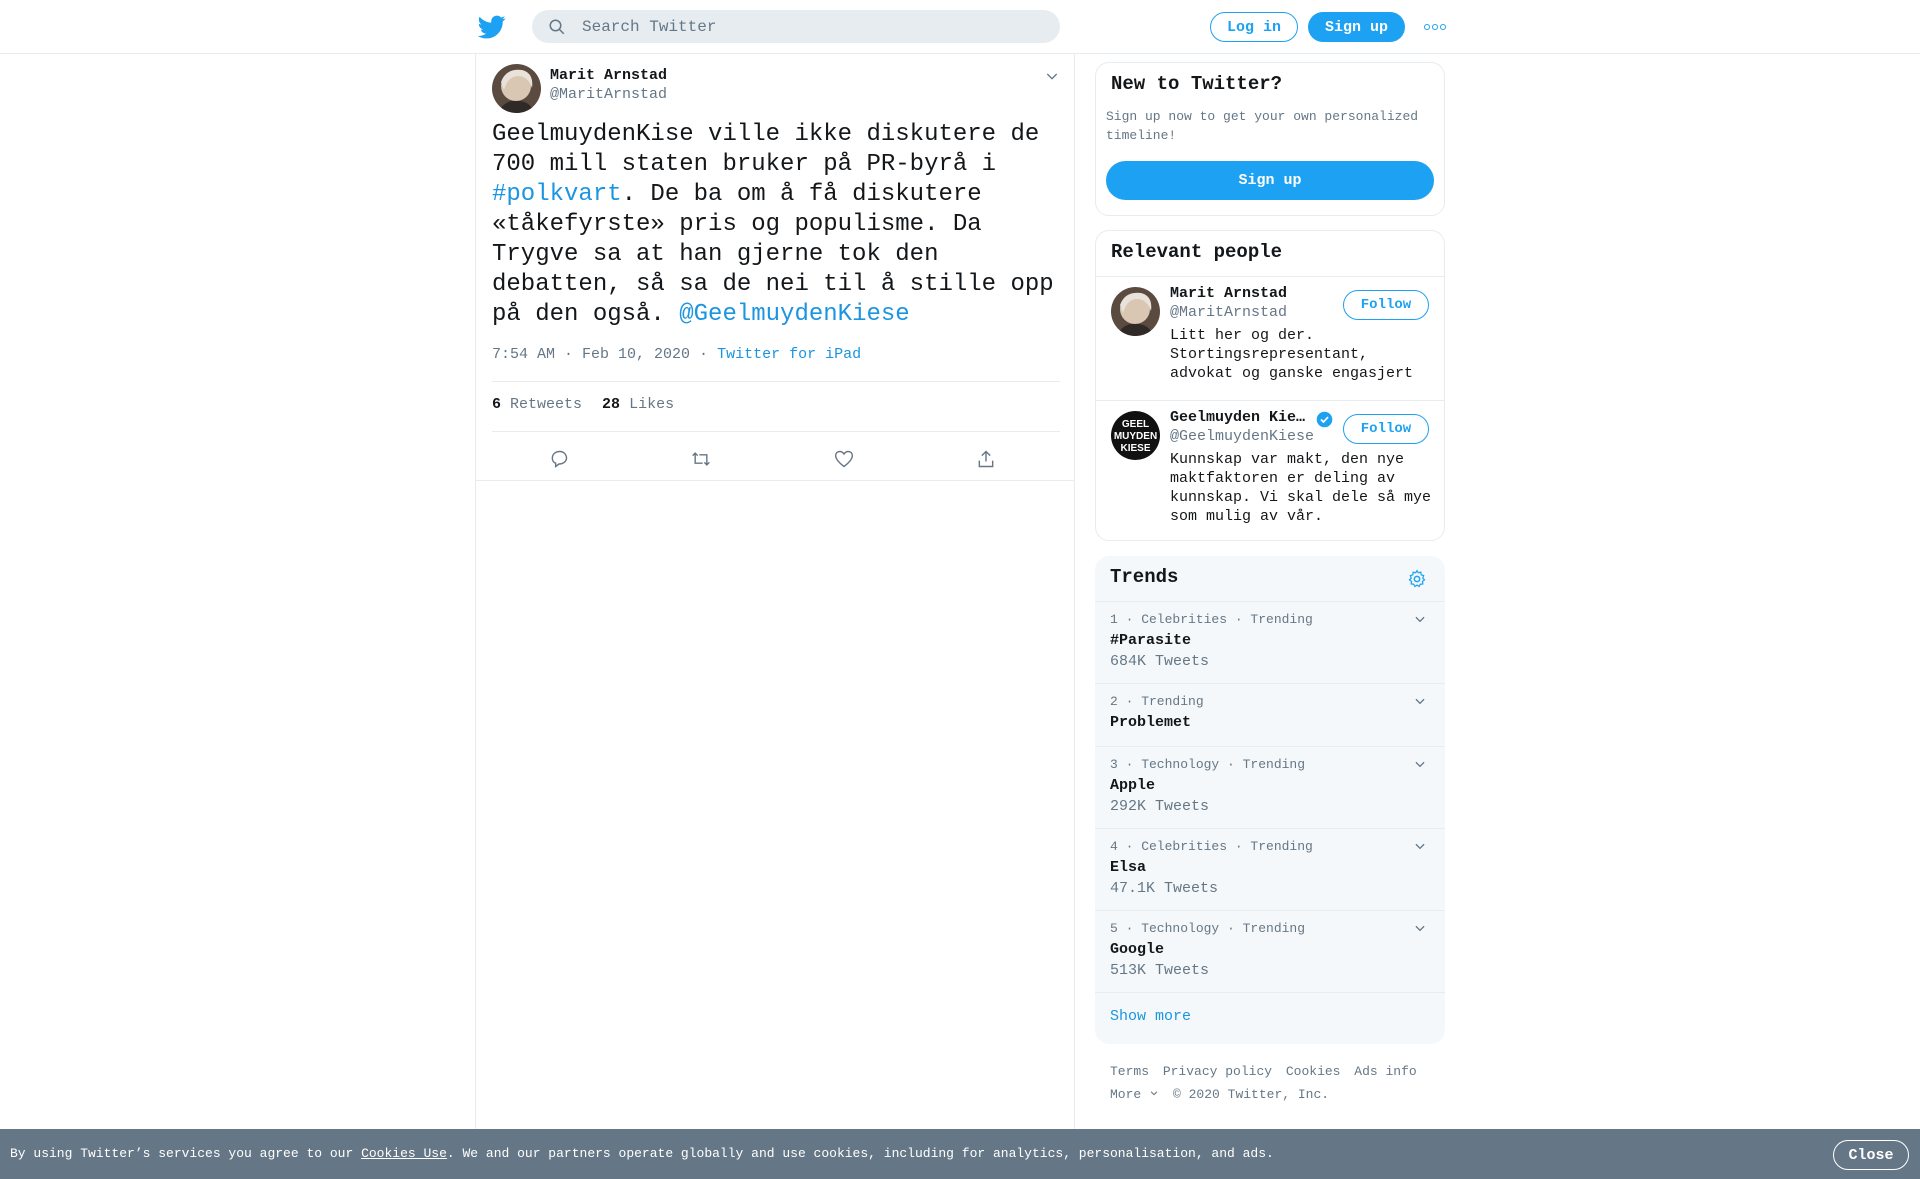 The height and width of the screenshot is (1179, 1920). Describe the element at coordinates (404, 1153) in the screenshot. I see `cookies-use-link: Cookies Use` at that location.